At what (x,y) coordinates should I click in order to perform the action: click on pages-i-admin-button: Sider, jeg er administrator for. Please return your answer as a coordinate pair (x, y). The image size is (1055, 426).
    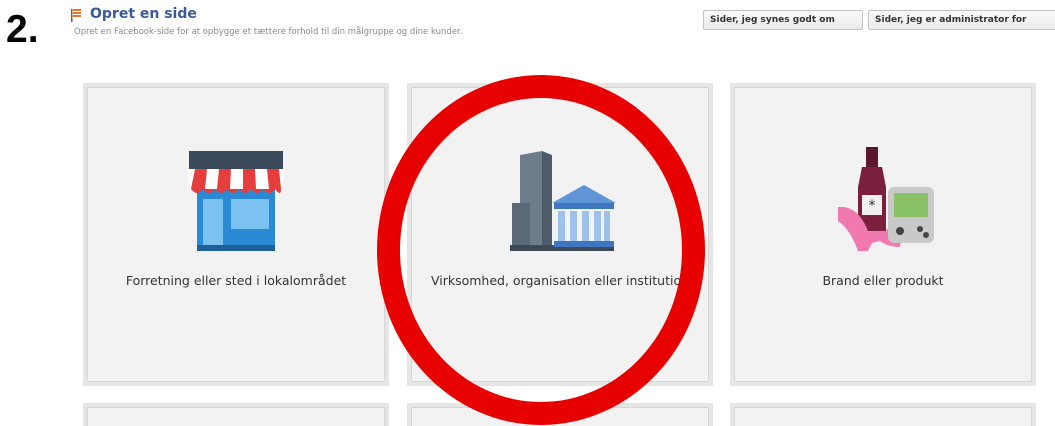
    Looking at the image, I should click on (961, 20).